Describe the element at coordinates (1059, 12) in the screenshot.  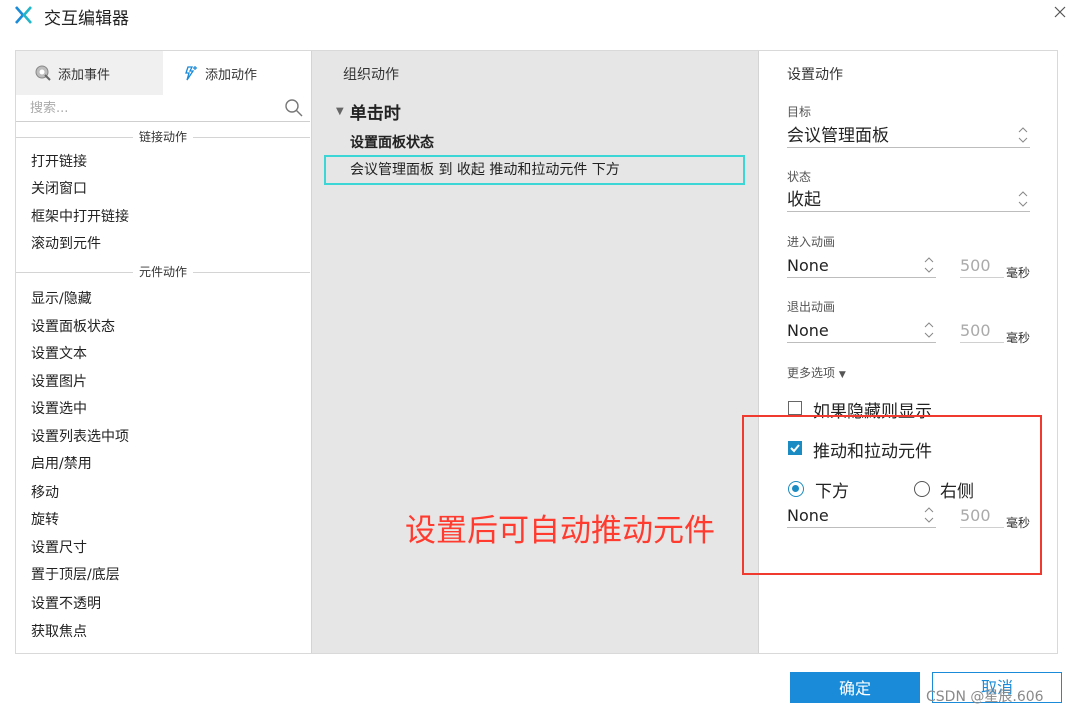
I see `close-icon` at that location.